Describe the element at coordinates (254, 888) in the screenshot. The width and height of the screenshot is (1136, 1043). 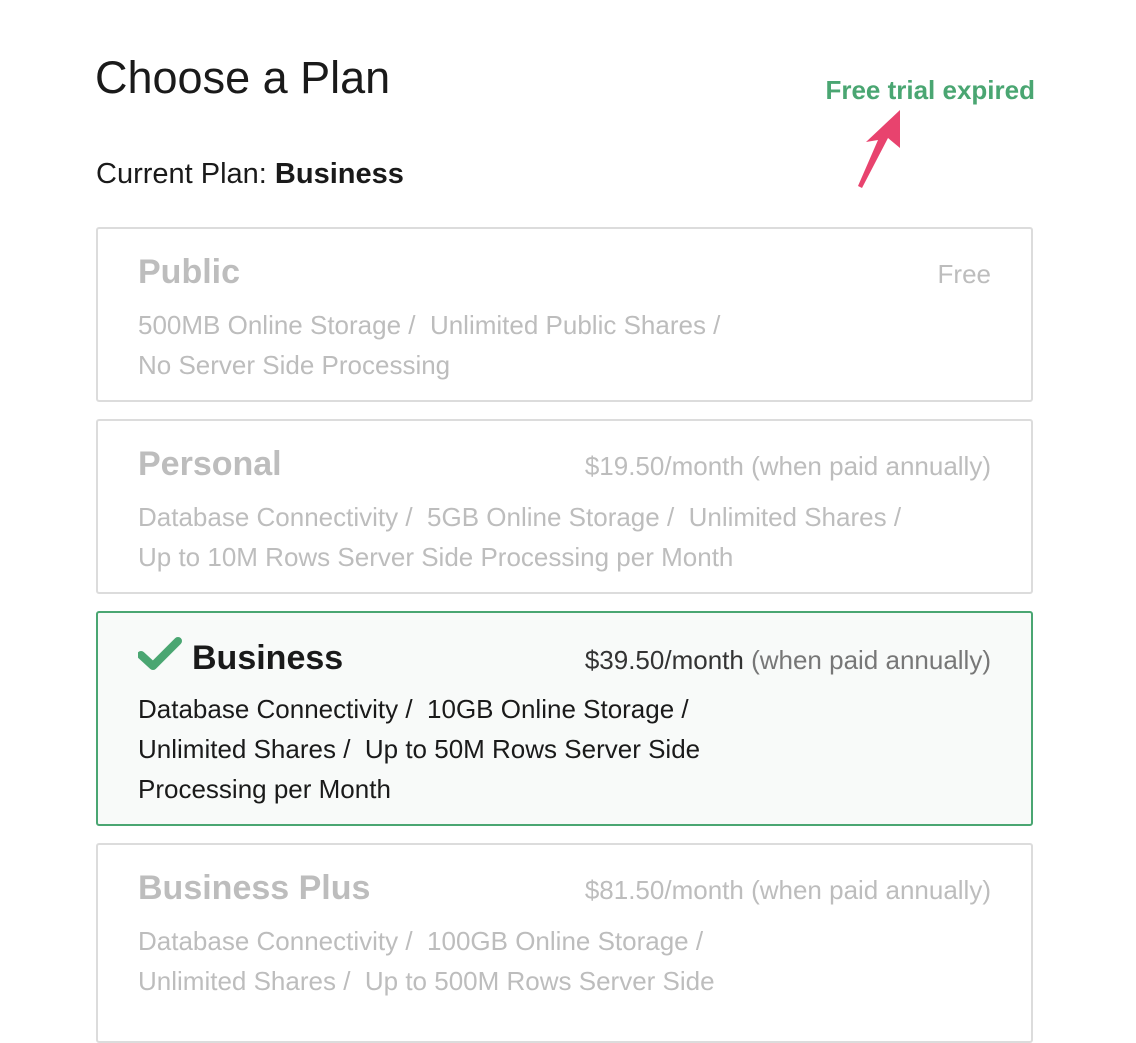
I see `plan-name: Business Plus` at that location.